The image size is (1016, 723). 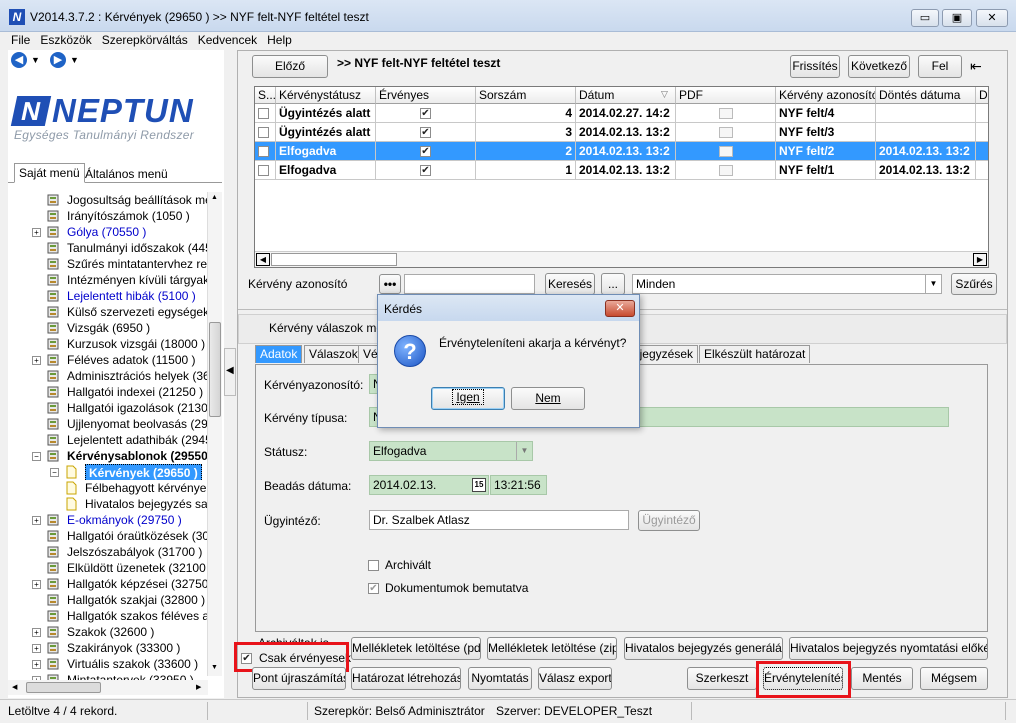 What do you see at coordinates (108, 616) in the screenshot?
I see `tree-item: Hallgatók szakos féléves ada` at bounding box center [108, 616].